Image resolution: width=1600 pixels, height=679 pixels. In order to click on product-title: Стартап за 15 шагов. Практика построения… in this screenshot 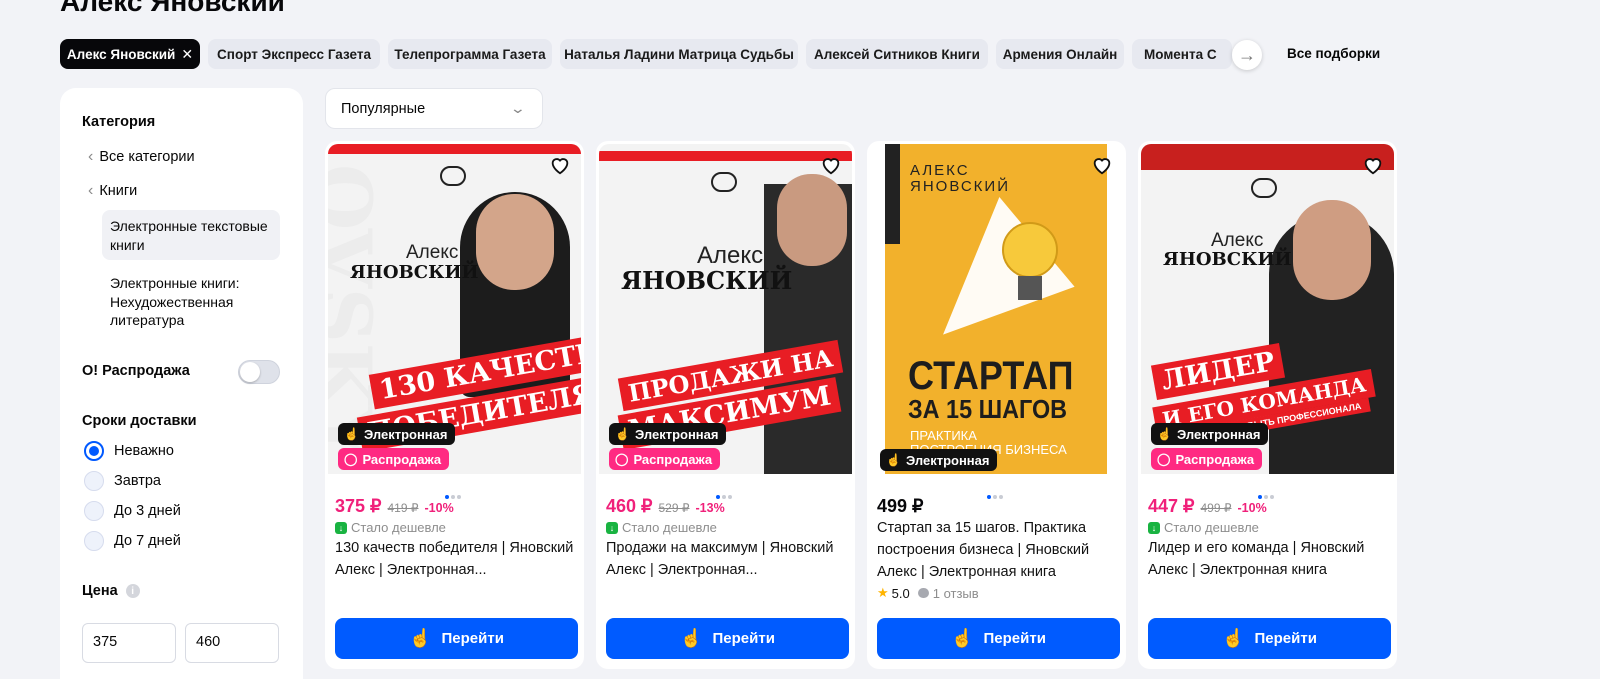, I will do `click(997, 550)`.